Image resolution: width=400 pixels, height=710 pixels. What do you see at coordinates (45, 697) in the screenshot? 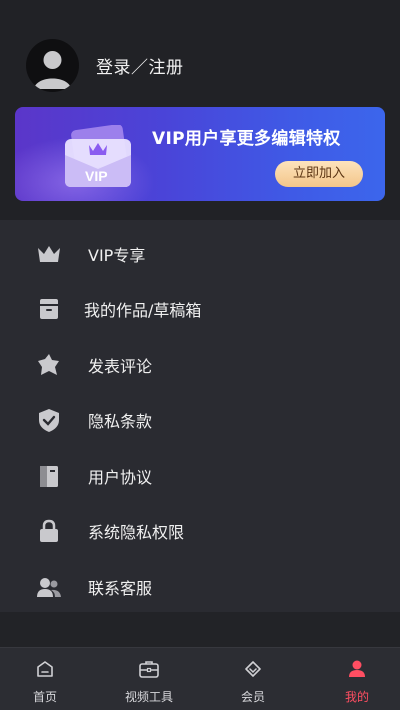
I see `tab-label: 首页` at bounding box center [45, 697].